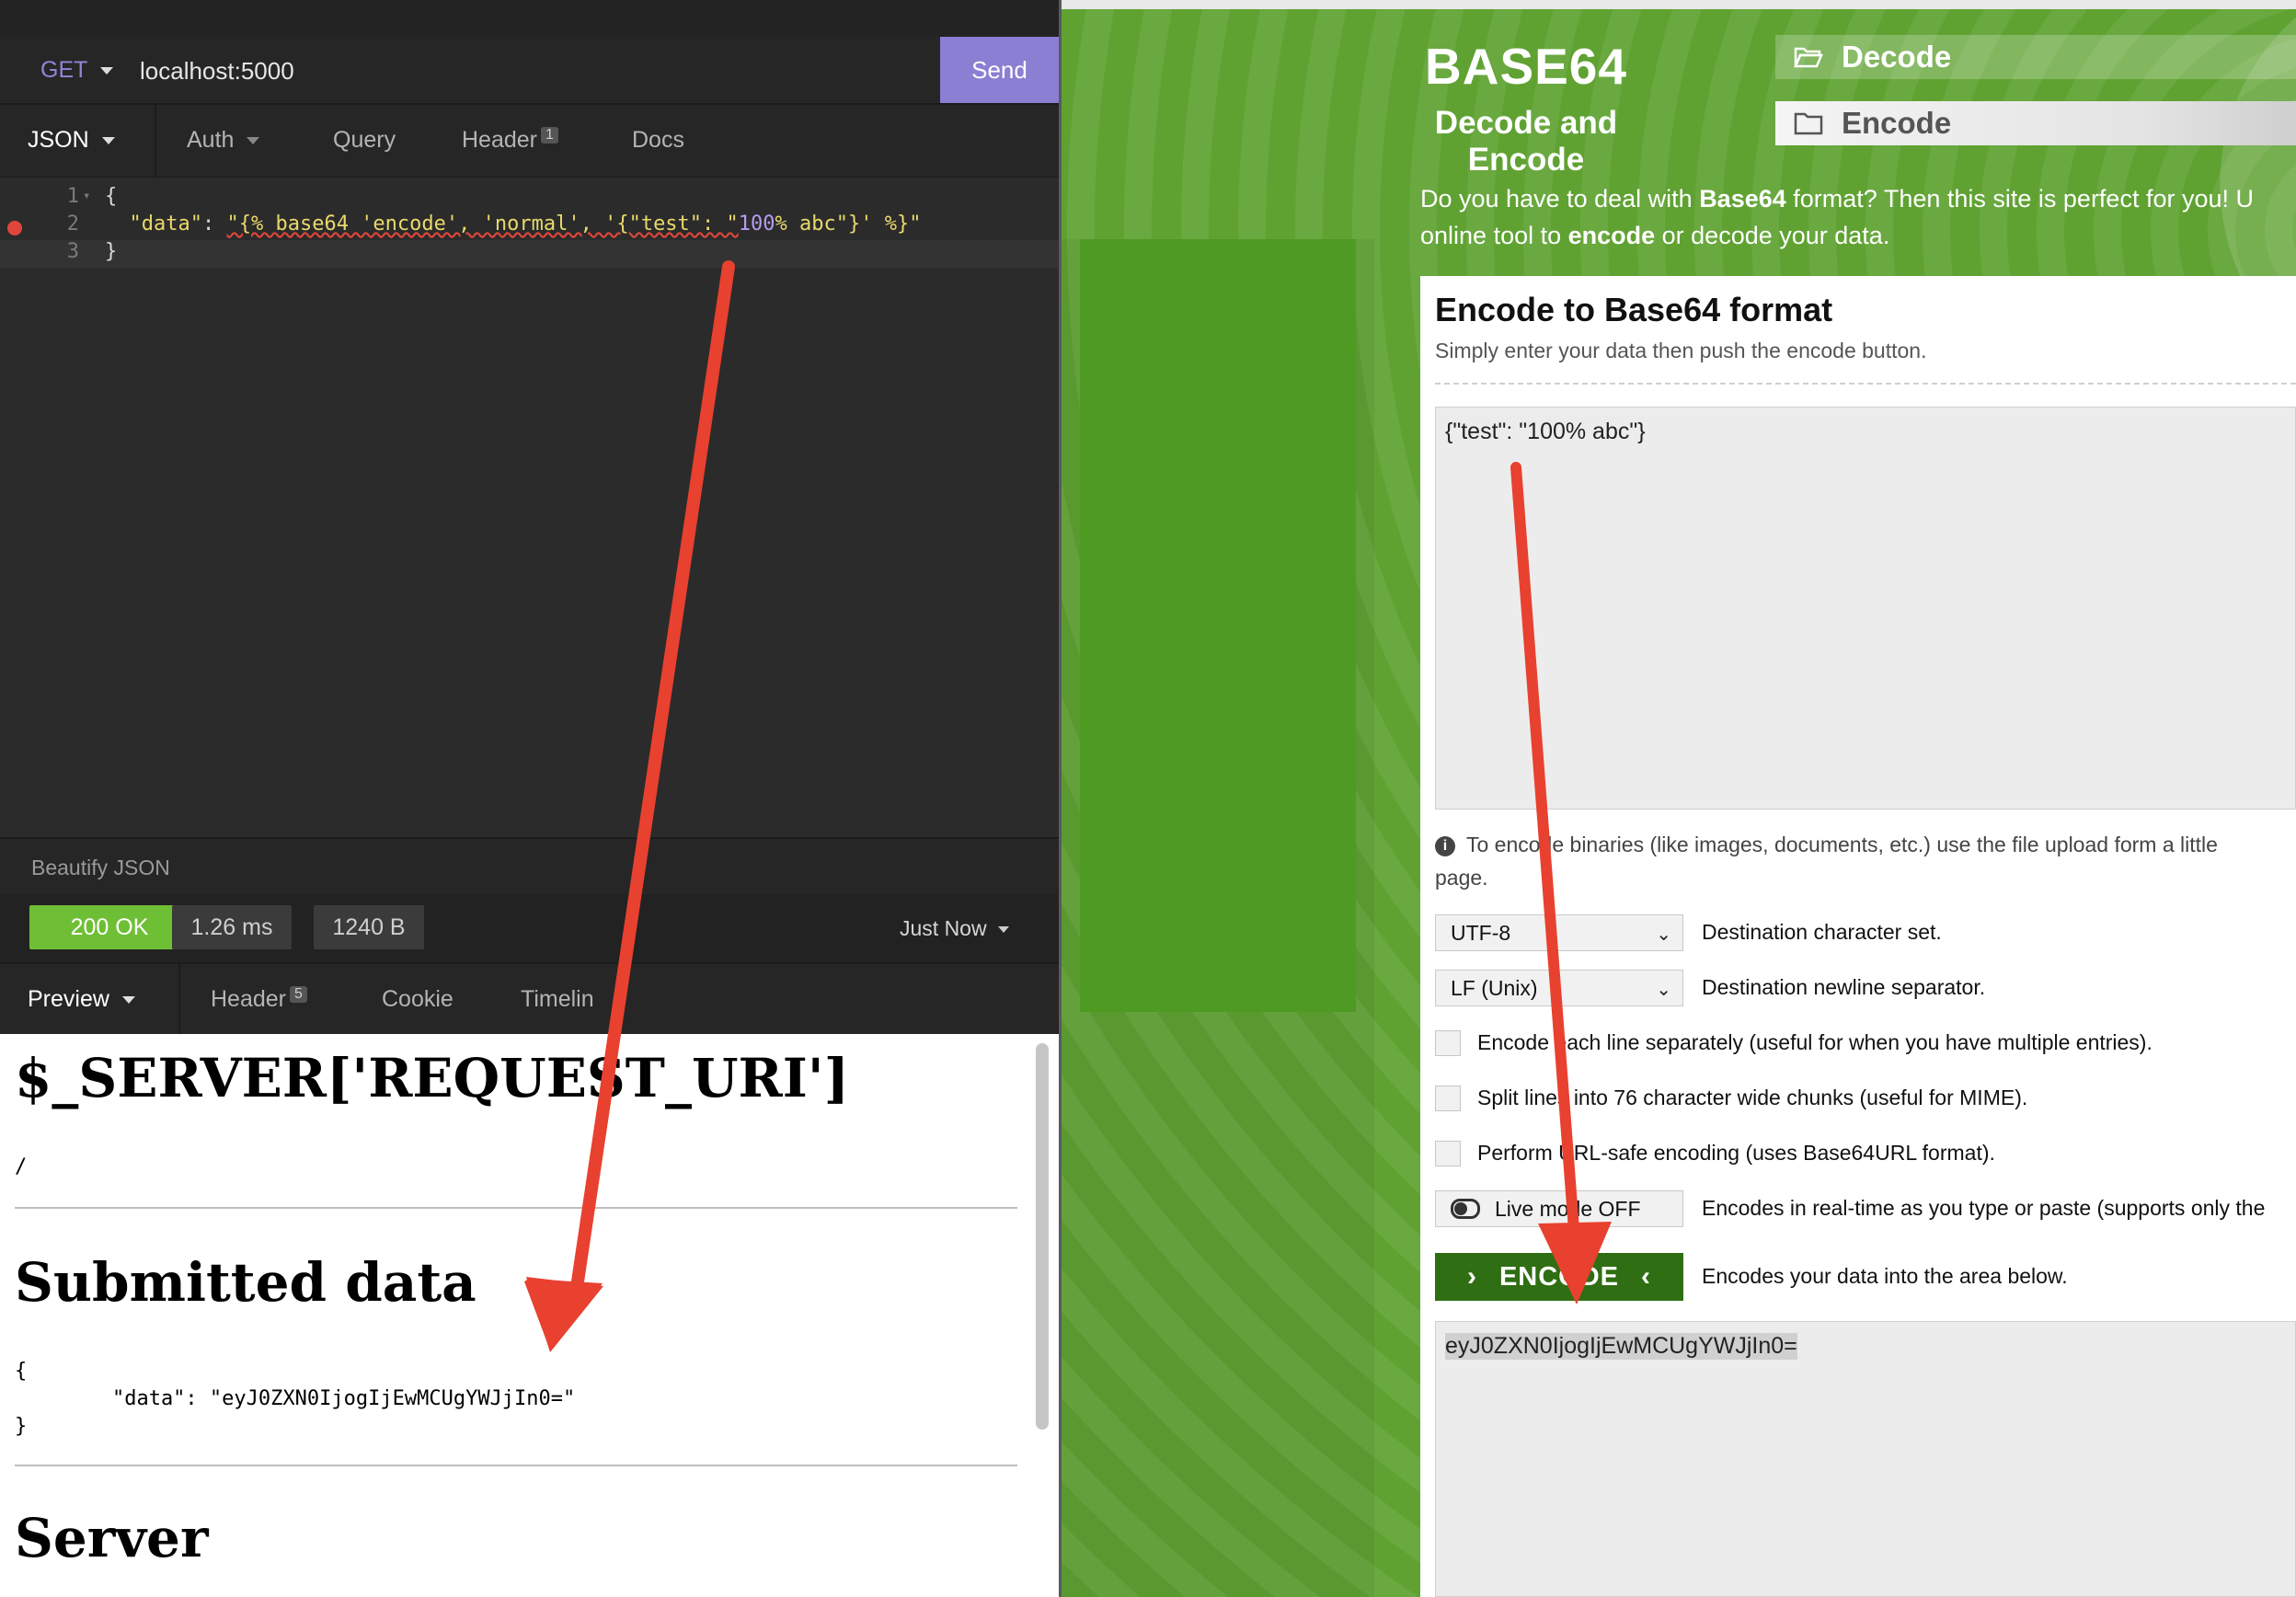  I want to click on code-text: {, so click(111, 196).